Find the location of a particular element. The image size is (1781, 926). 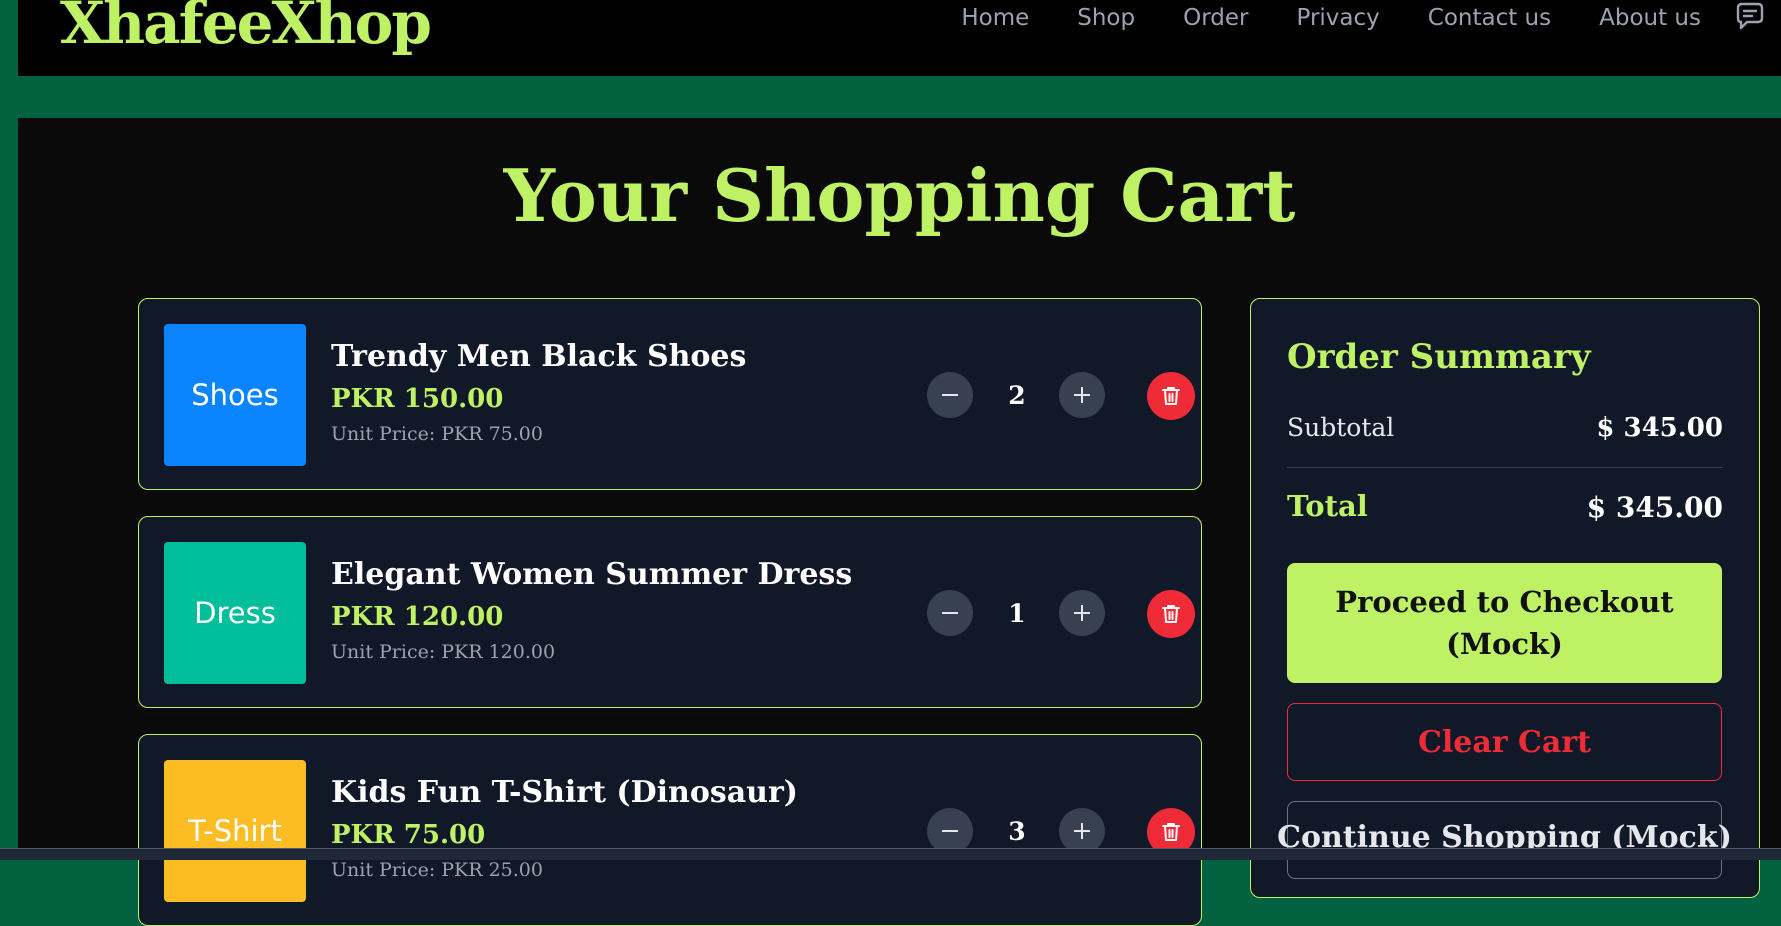

summary-divider is located at coordinates (1505, 467).